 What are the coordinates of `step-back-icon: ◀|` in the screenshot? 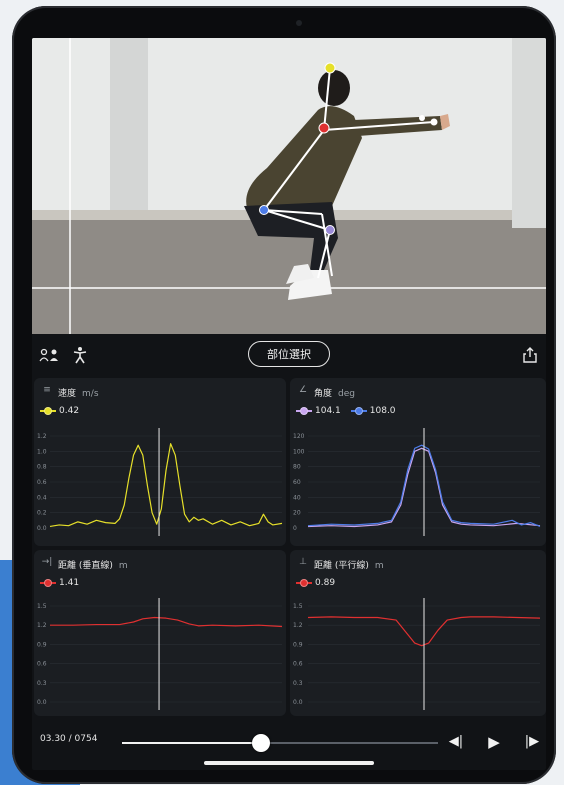 It's located at (456, 742).